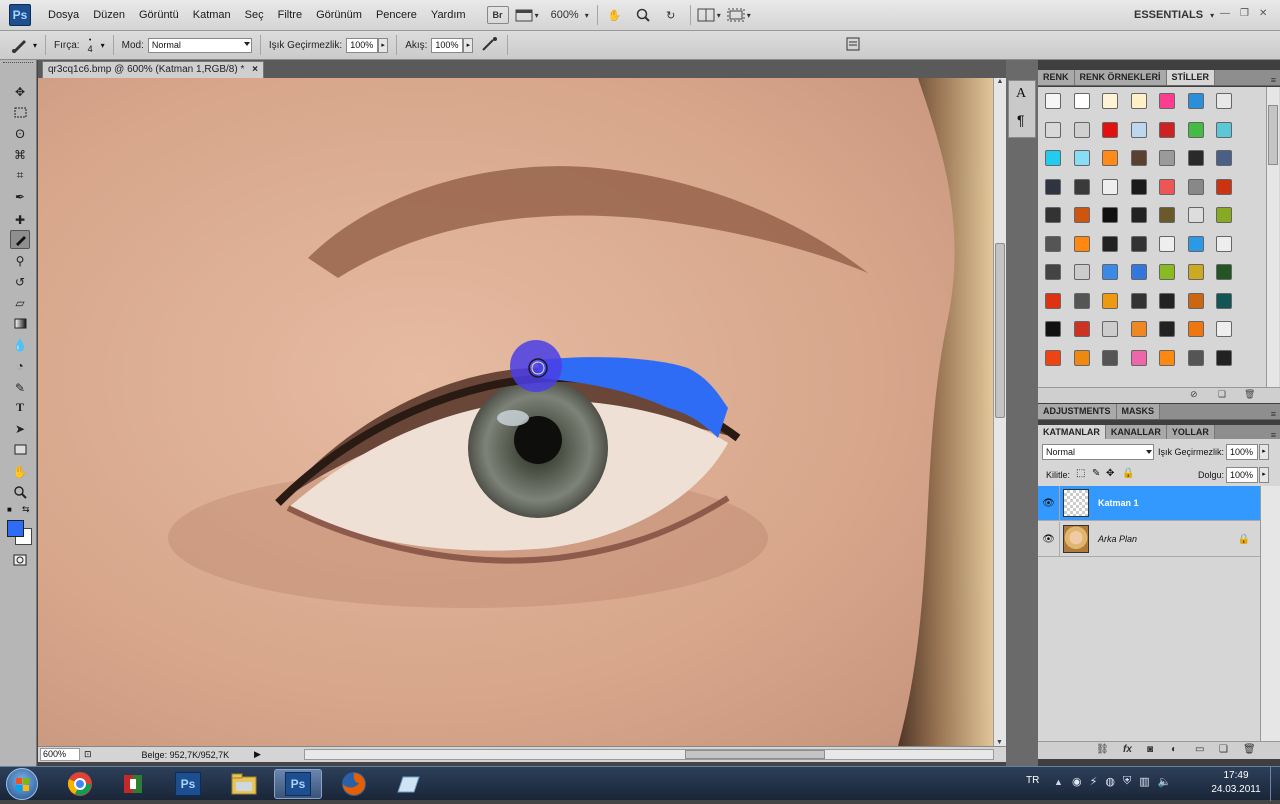 The height and width of the screenshot is (804, 1280). What do you see at coordinates (1080, 473) in the screenshot?
I see `lock-transparency-icon: ⬚` at bounding box center [1080, 473].